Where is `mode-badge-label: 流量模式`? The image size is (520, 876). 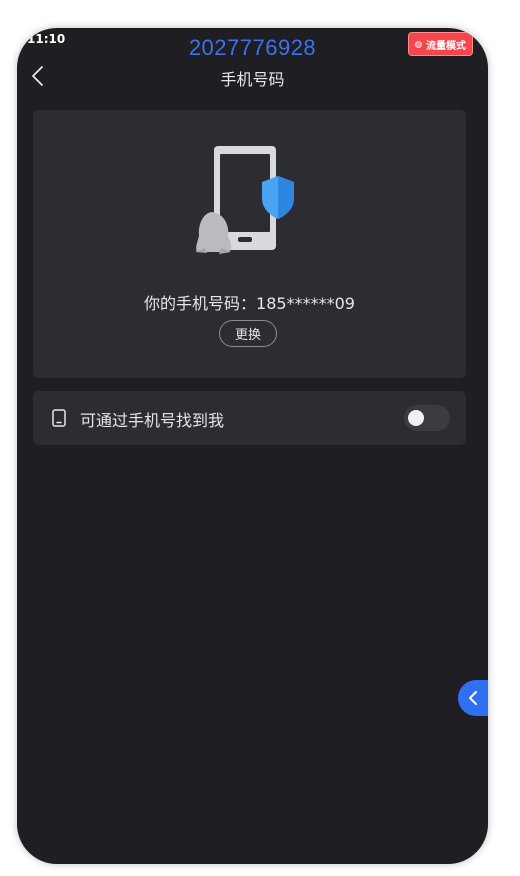 mode-badge-label: 流量模式 is located at coordinates (446, 46).